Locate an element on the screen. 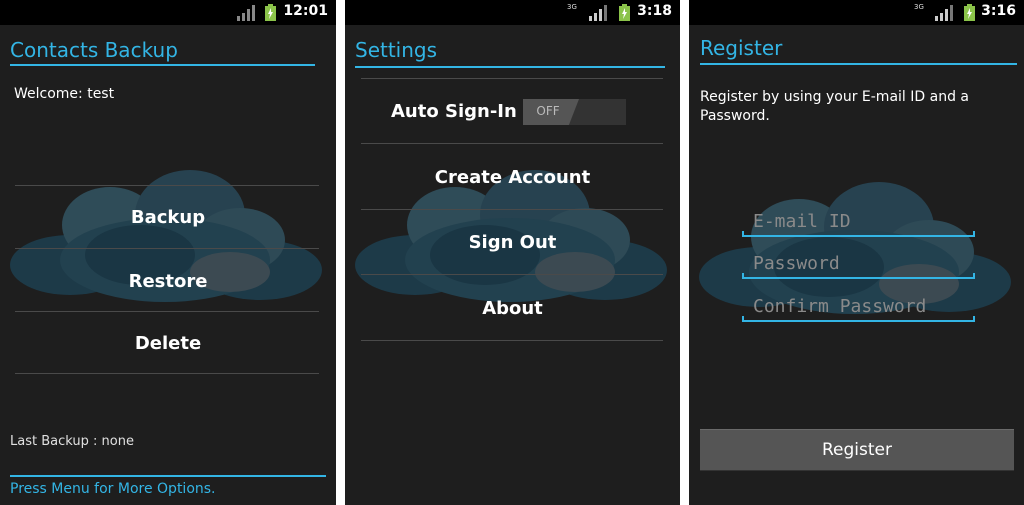 This screenshot has height=505, width=1024. delete-button: Delete is located at coordinates (168, 343).